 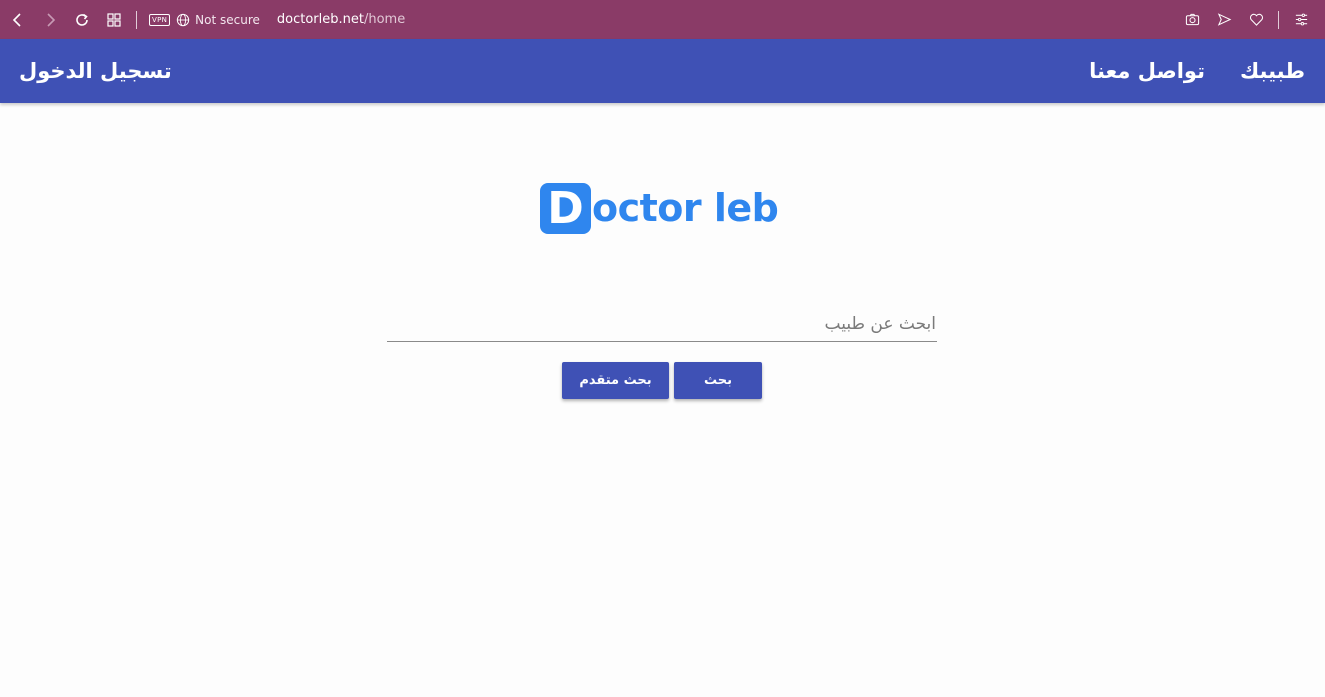 What do you see at coordinates (615, 380) in the screenshot?
I see `advanced-search-button: بحث متقدم` at bounding box center [615, 380].